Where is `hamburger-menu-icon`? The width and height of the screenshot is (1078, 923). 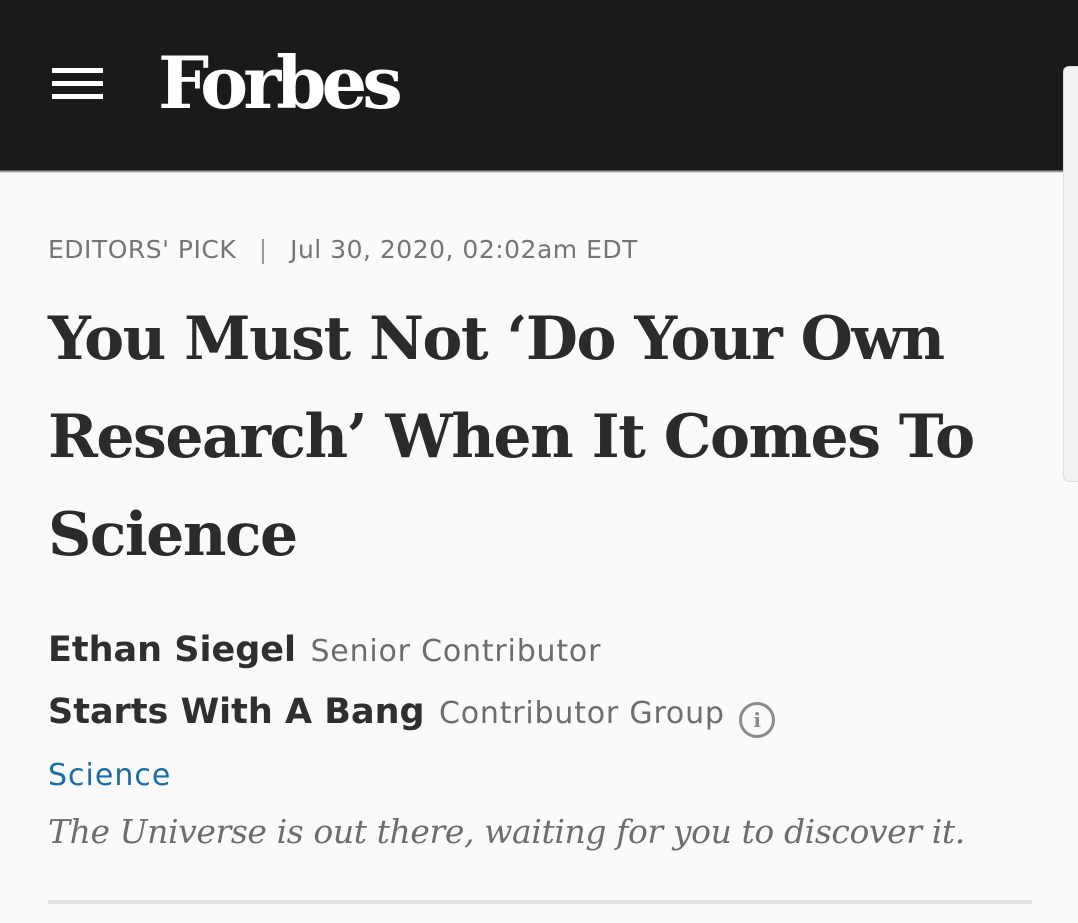 hamburger-menu-icon is located at coordinates (78, 84).